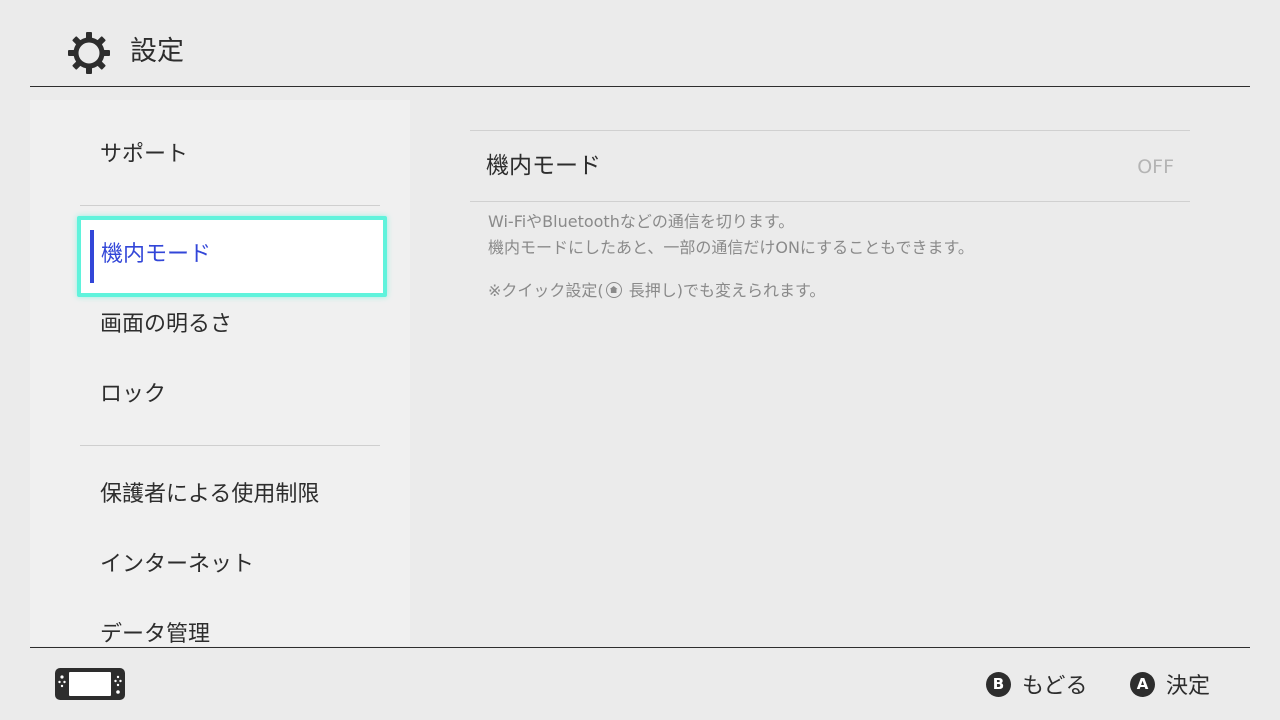 This screenshot has width=1280, height=720. I want to click on sidebar-item-support: サポート, so click(144, 155).